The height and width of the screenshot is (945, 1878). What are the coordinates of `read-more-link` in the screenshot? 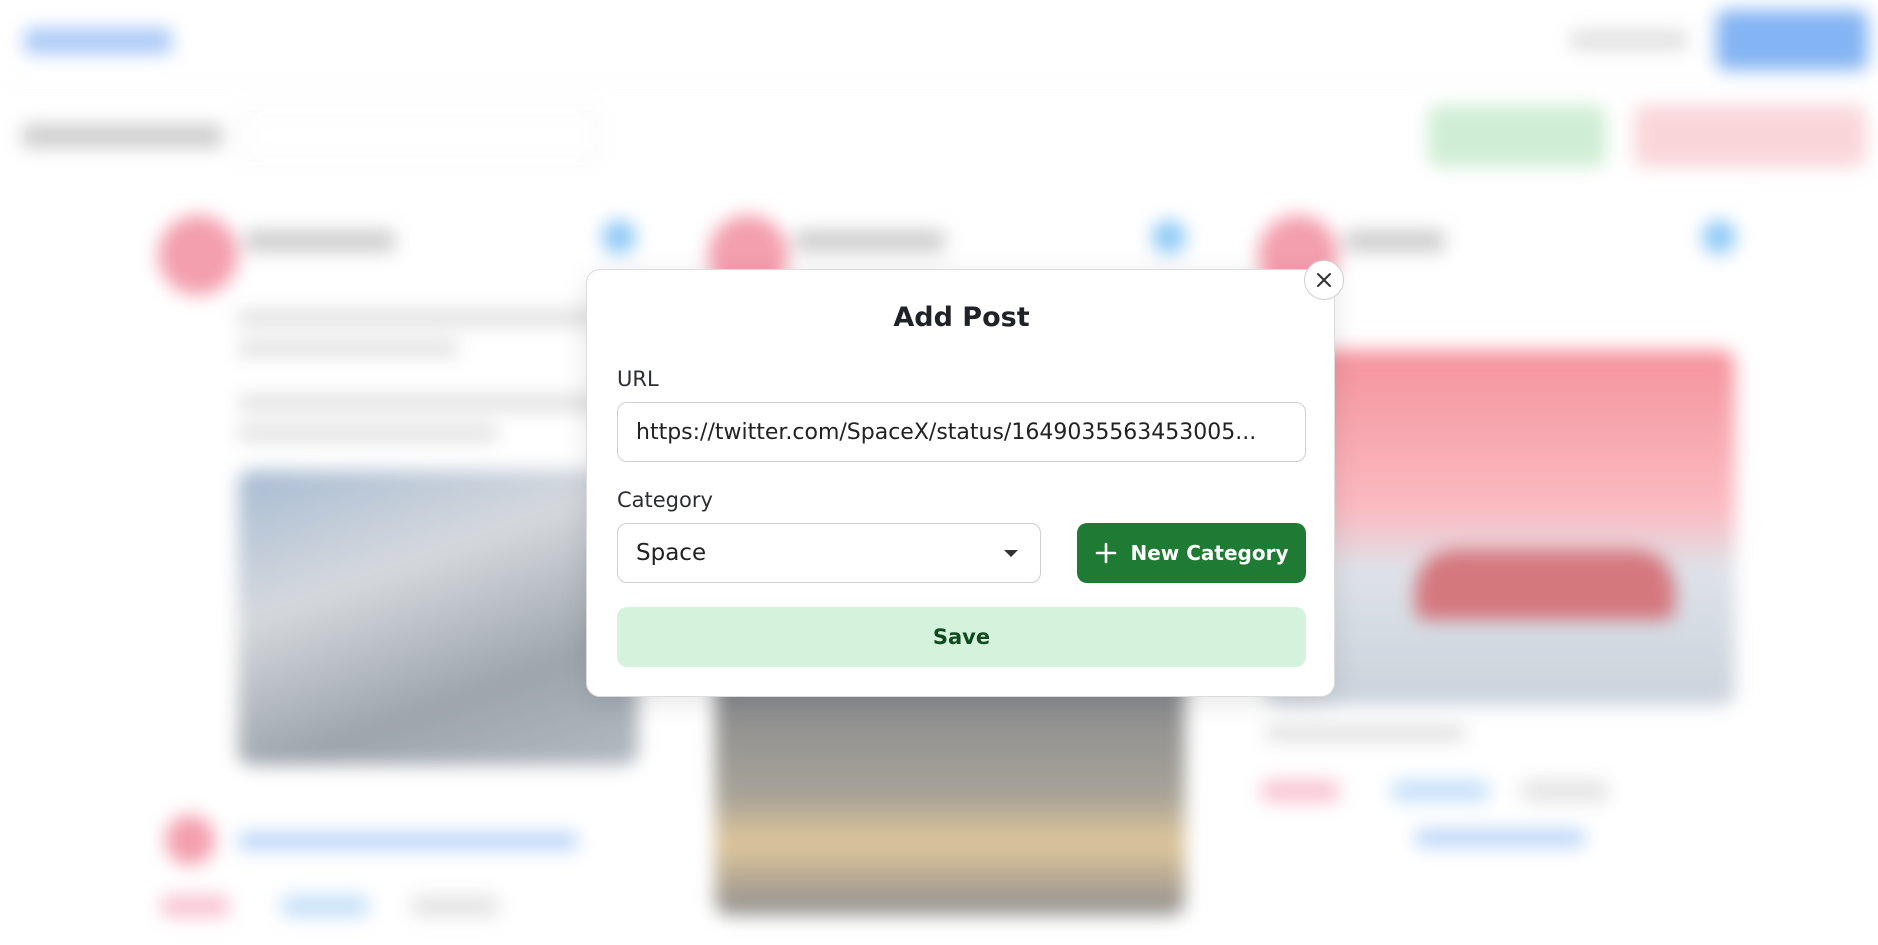 It's located at (1500, 838).